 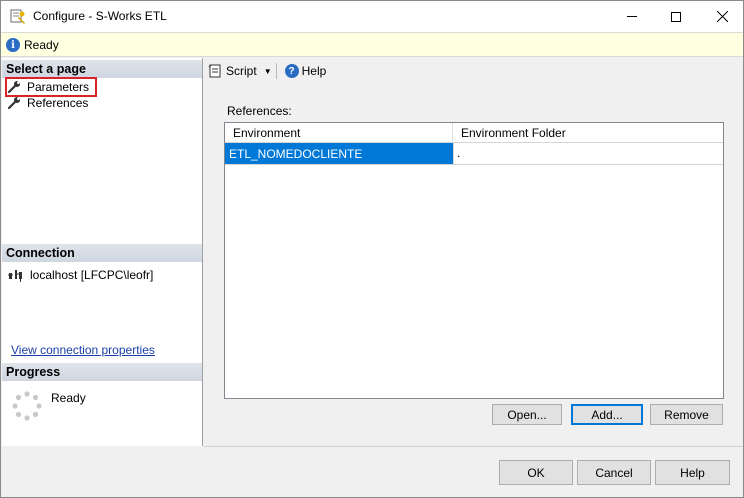 I want to click on info-icon: i, so click(x=13, y=45).